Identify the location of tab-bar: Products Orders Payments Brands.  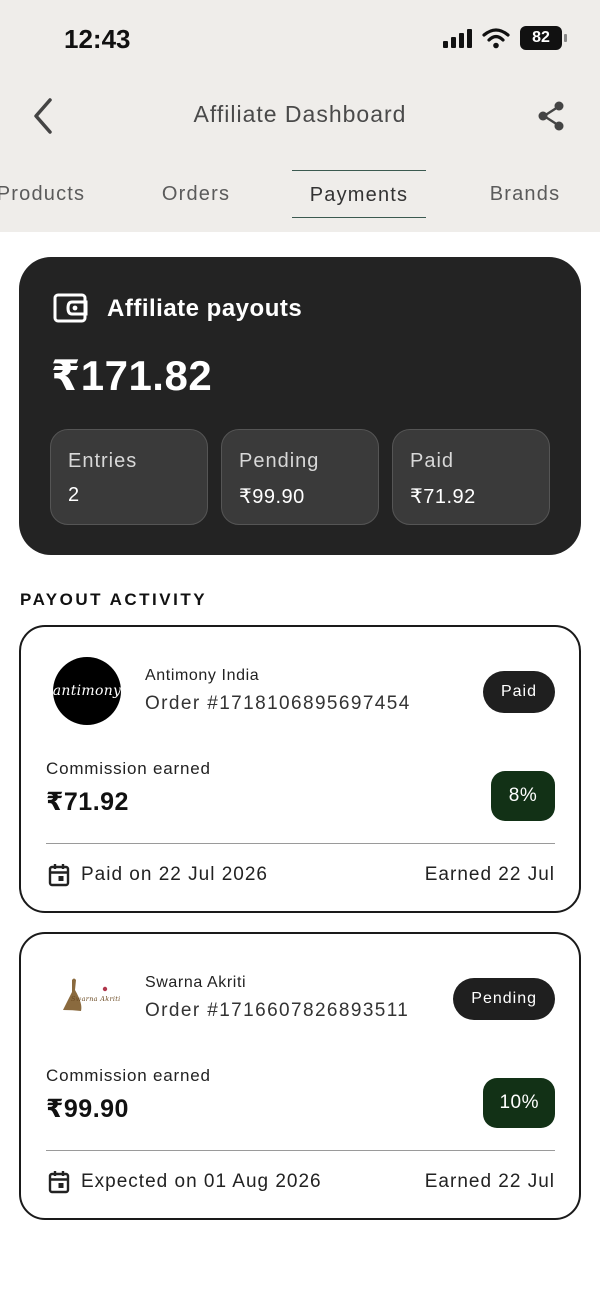
(300, 195).